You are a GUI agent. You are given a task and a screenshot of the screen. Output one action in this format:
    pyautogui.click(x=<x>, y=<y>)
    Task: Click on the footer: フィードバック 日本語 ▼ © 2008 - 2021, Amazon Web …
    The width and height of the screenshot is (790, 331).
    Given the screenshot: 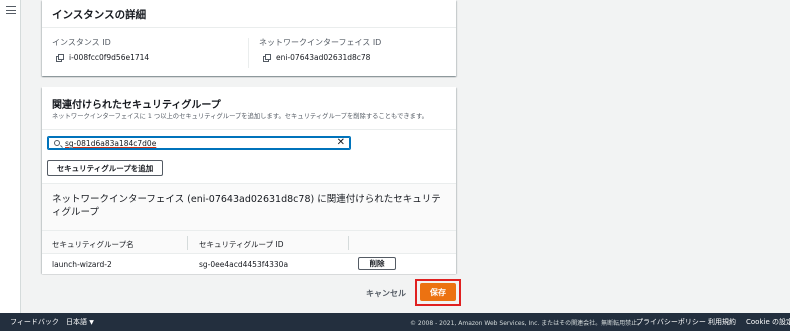 What is the action you would take?
    pyautogui.click(x=395, y=322)
    